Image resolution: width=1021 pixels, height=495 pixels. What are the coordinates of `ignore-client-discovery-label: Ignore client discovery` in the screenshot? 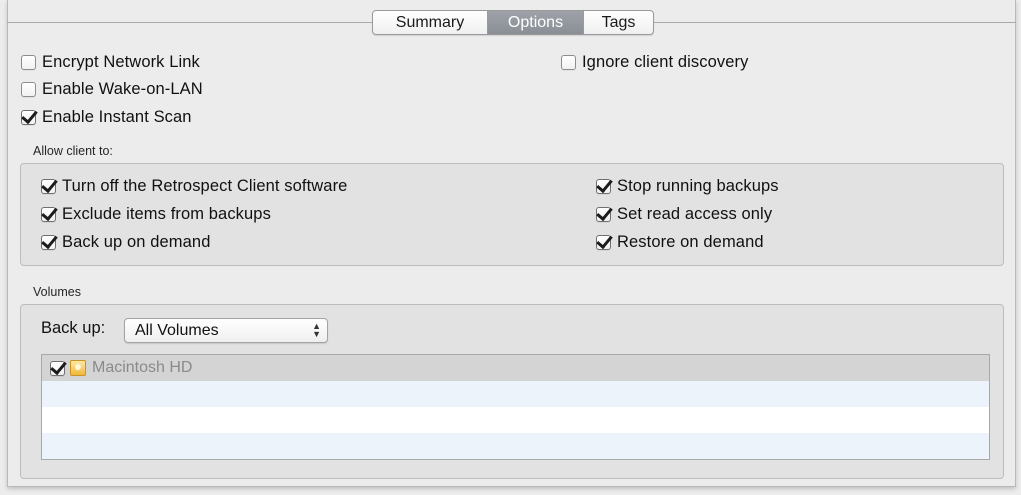 It's located at (665, 61).